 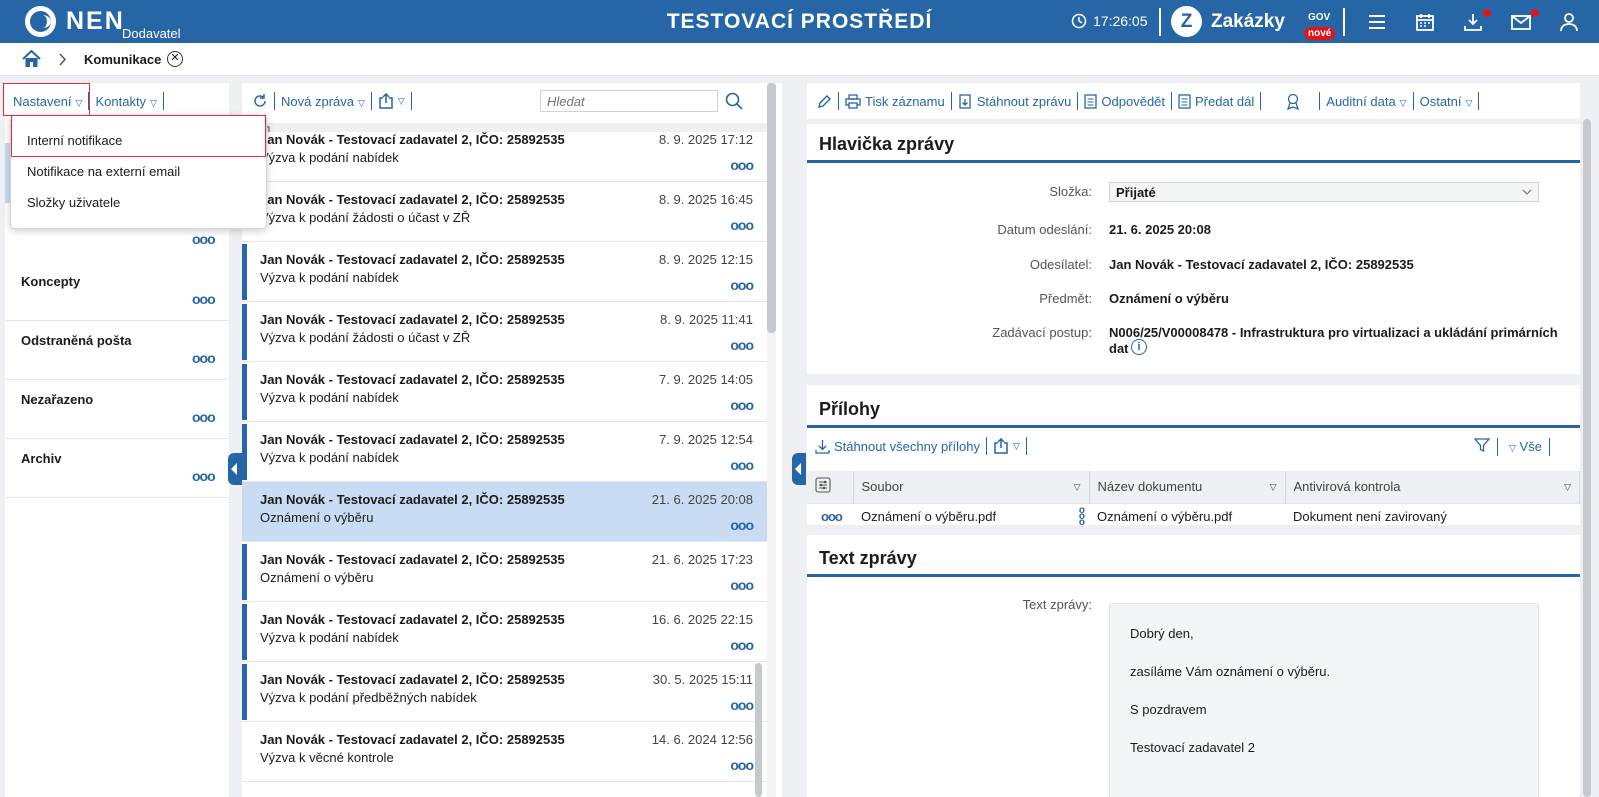 I want to click on new-message-label: Nová zpráva, so click(x=317, y=101).